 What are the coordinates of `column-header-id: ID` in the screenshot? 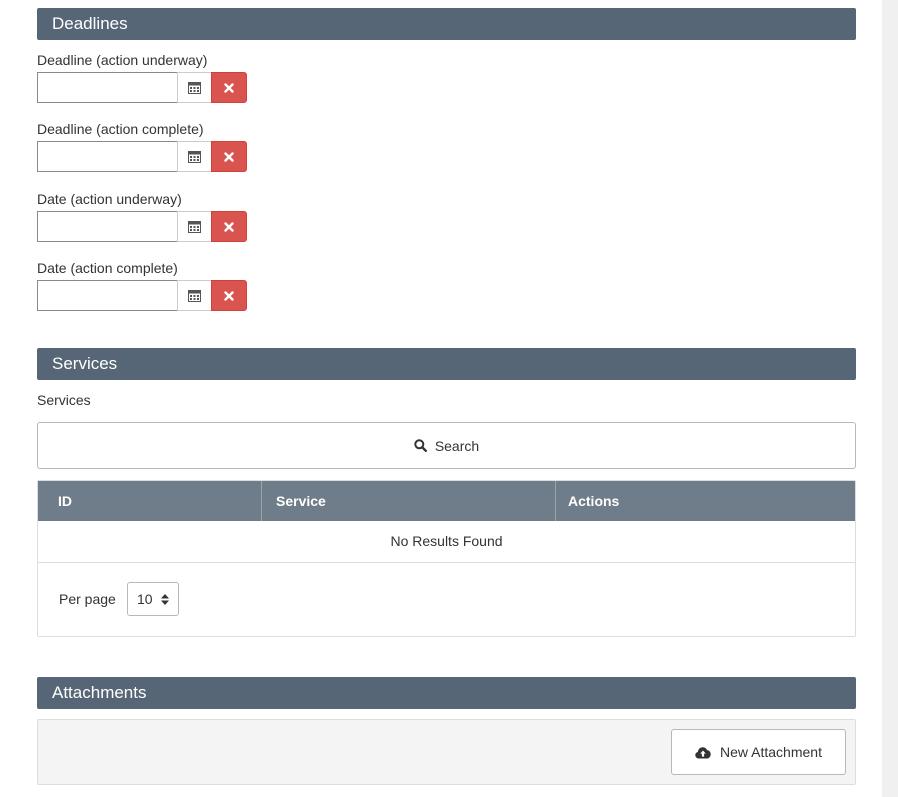 It's located at (150, 501).